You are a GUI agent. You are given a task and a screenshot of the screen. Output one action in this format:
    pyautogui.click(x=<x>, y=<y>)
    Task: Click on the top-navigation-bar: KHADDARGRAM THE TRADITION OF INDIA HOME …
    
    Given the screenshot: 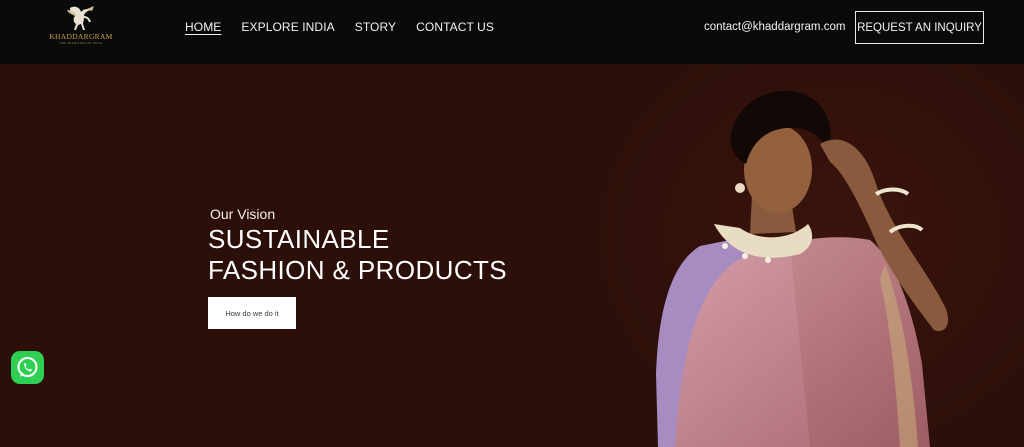 What is the action you would take?
    pyautogui.click(x=512, y=32)
    